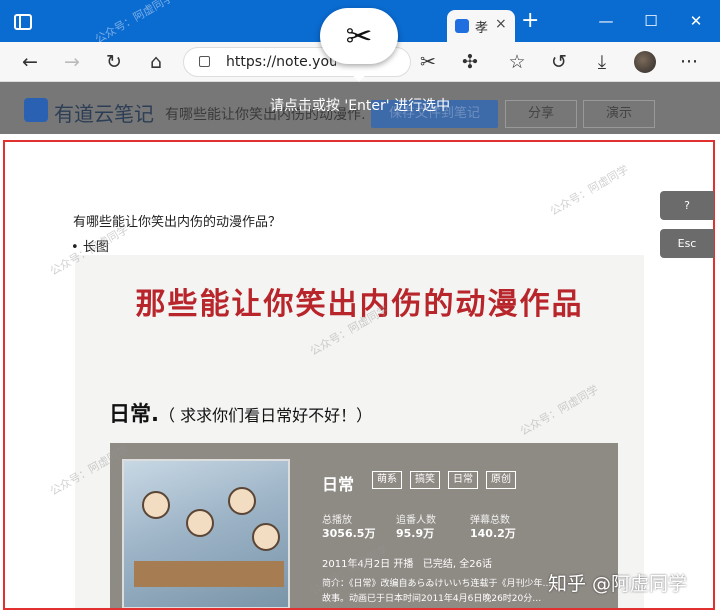 The width and height of the screenshot is (720, 614). Describe the element at coordinates (30, 62) in the screenshot. I see `back-icon: ←` at that location.